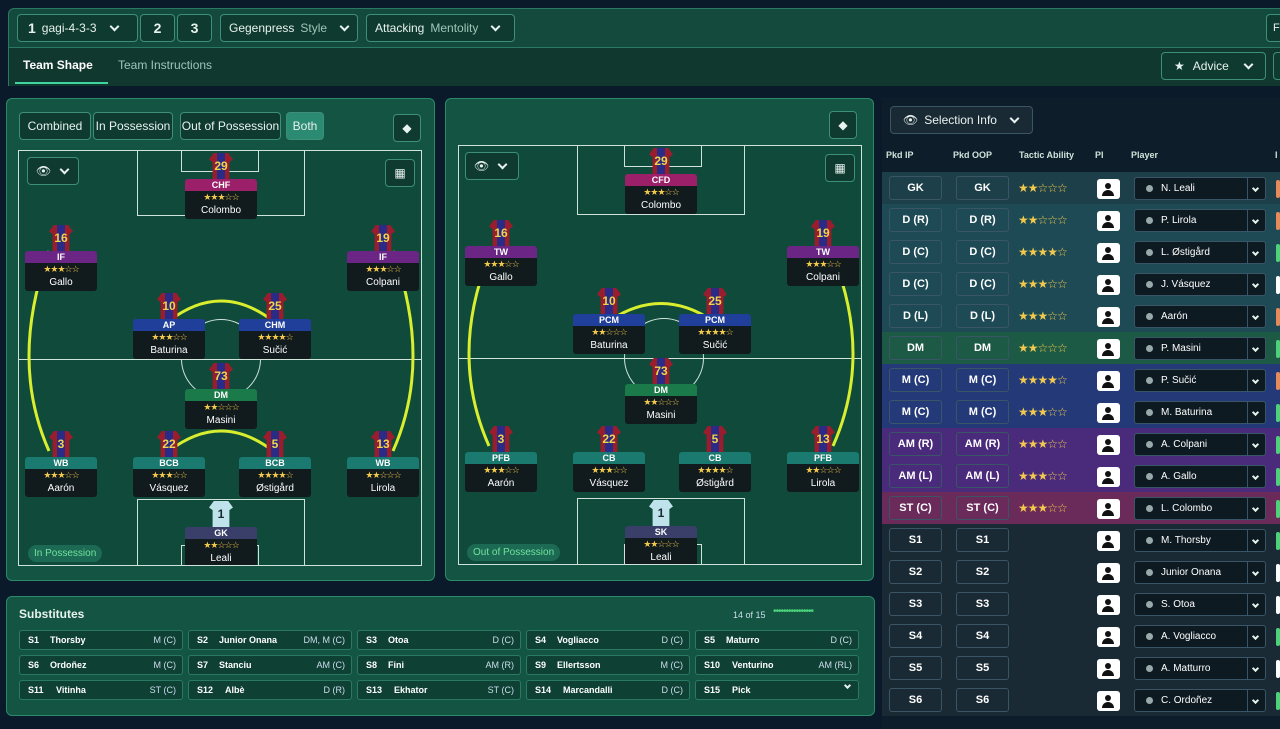 This screenshot has height=729, width=1280. What do you see at coordinates (915, 252) in the screenshot?
I see `pkd-ip-select: D (C)` at bounding box center [915, 252].